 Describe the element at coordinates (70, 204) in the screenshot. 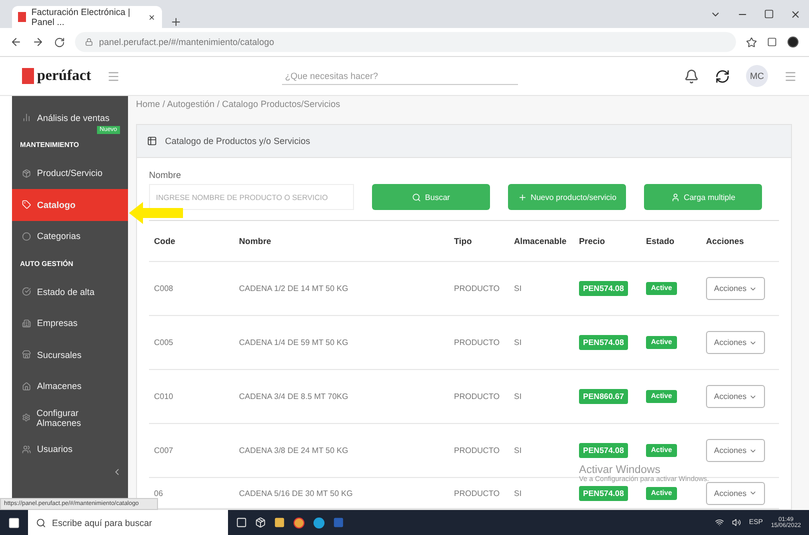

I see `sidebar-item: Catalogo` at that location.